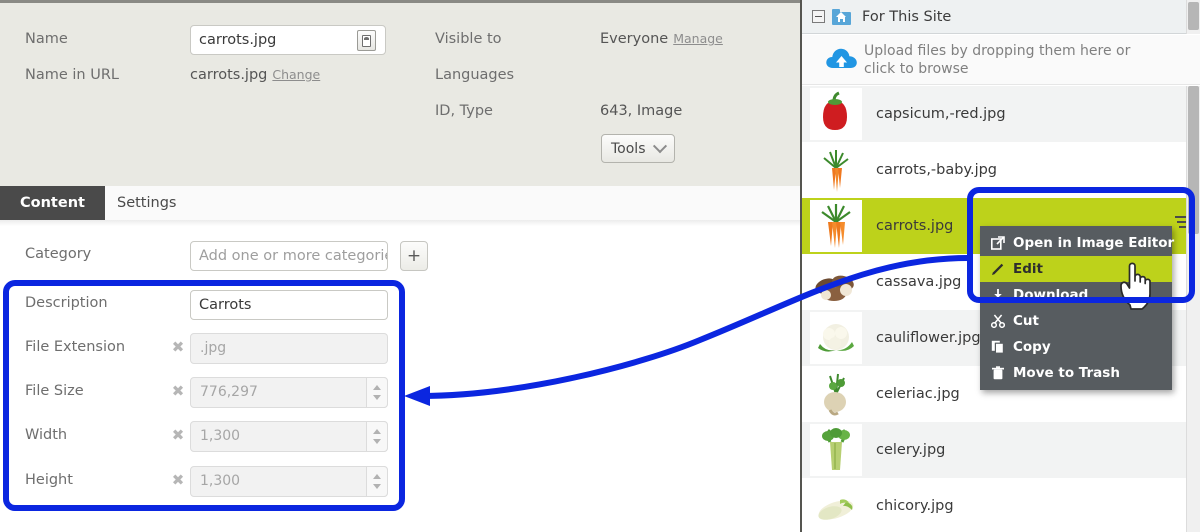  What do you see at coordinates (400, 223) in the screenshot?
I see `tab-shadow` at bounding box center [400, 223].